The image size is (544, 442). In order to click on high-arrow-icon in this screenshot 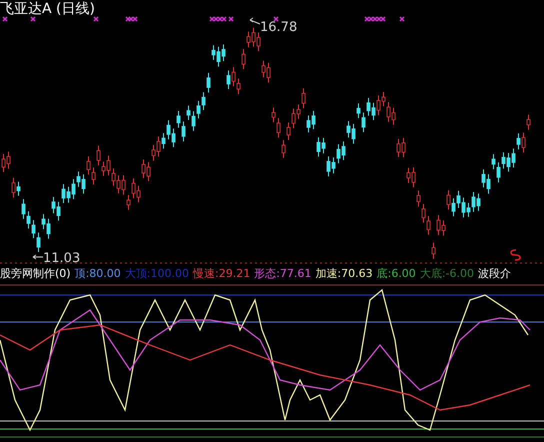, I will do `click(255, 21)`.